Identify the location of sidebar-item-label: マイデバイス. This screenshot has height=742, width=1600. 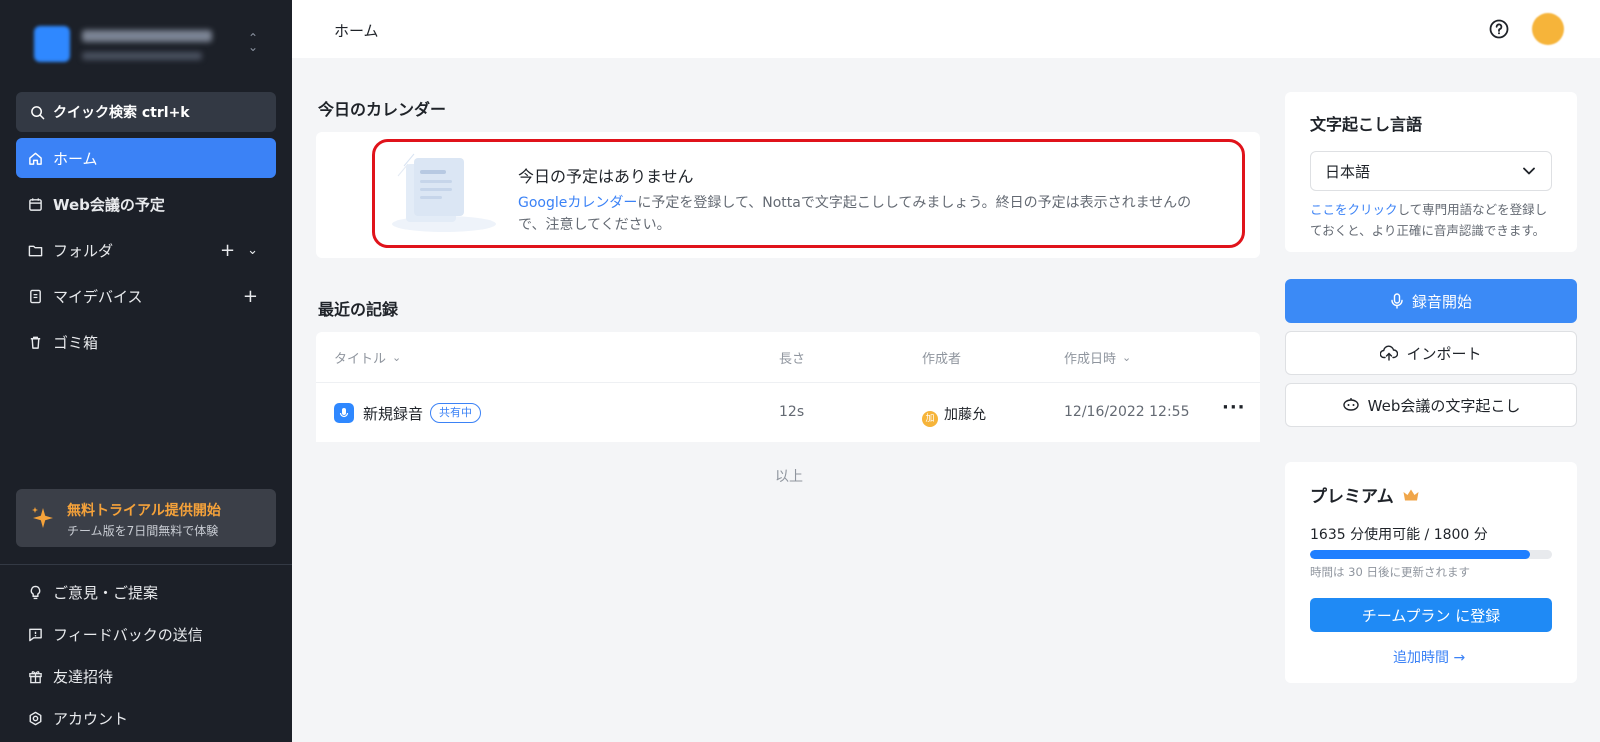
(98, 296).